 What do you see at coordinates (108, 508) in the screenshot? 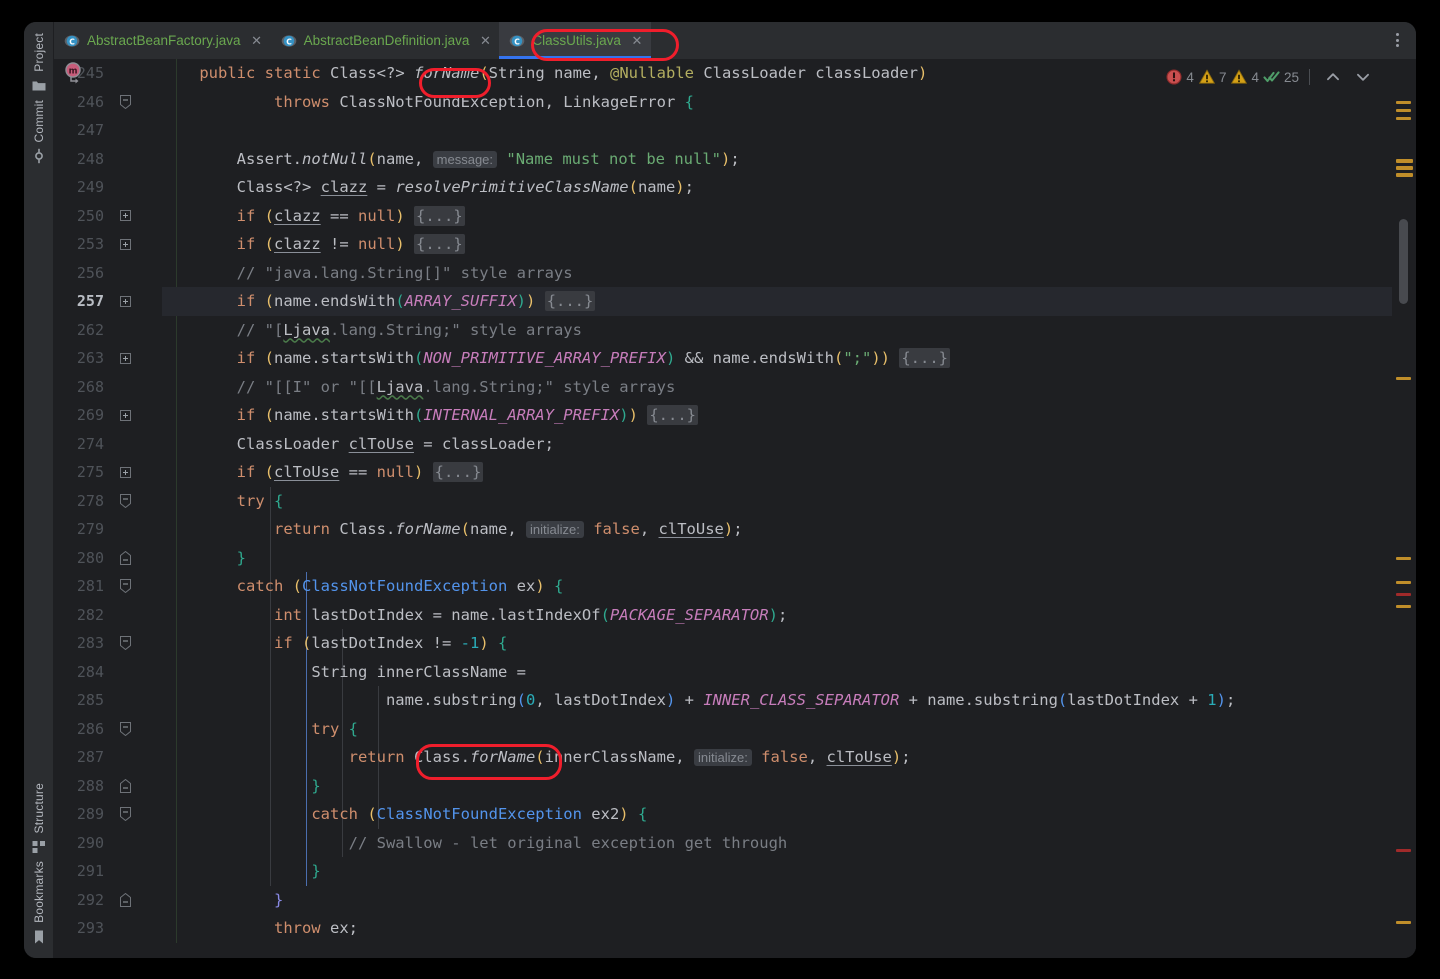
I see `editor-gutter: 245 m 246 247 248 249 250 253 256 257 262 263` at bounding box center [108, 508].